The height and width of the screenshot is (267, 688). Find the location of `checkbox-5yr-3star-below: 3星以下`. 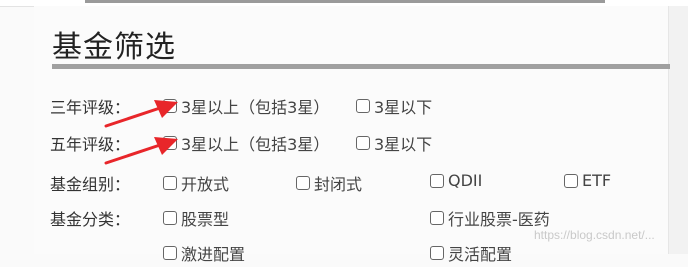

checkbox-5yr-3star-below: 3星以下 is located at coordinates (394, 143).